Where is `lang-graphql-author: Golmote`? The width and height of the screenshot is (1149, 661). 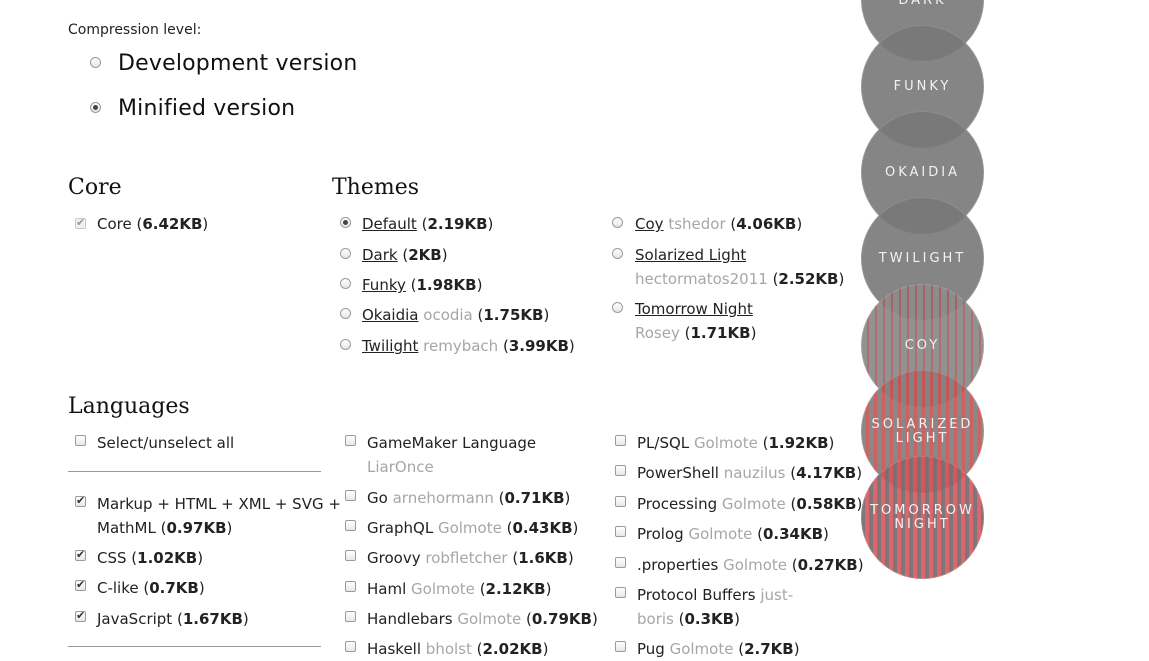 lang-graphql-author: Golmote is located at coordinates (469, 528).